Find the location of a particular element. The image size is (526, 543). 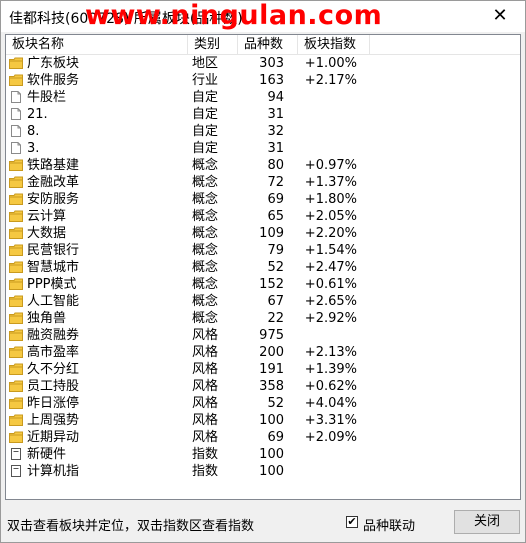

sector-count: 80 is located at coordinates (275, 165).